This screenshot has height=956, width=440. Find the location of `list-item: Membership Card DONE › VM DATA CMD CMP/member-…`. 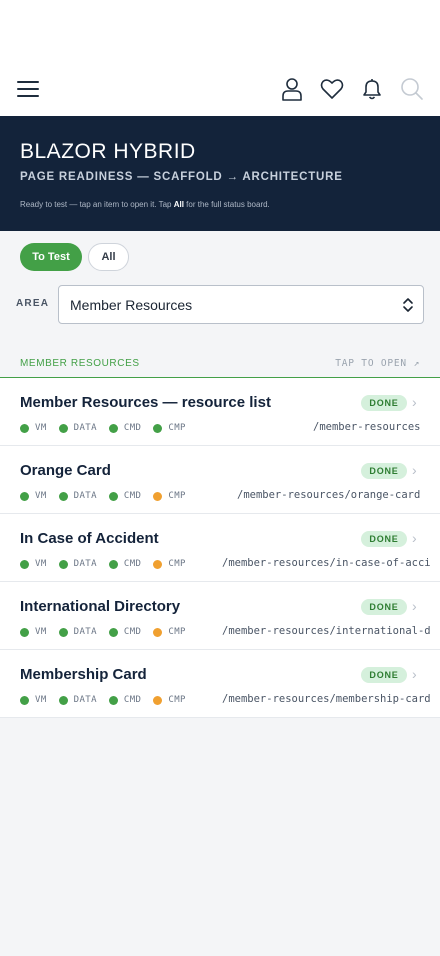

list-item: Membership Card DONE › VM DATA CMD CMP/member-… is located at coordinates (220, 684).